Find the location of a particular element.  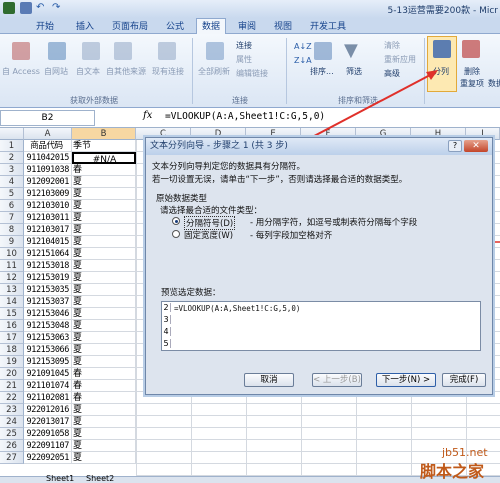

fixed-width-description: - 每列字段加空格对齐 is located at coordinates (291, 236).